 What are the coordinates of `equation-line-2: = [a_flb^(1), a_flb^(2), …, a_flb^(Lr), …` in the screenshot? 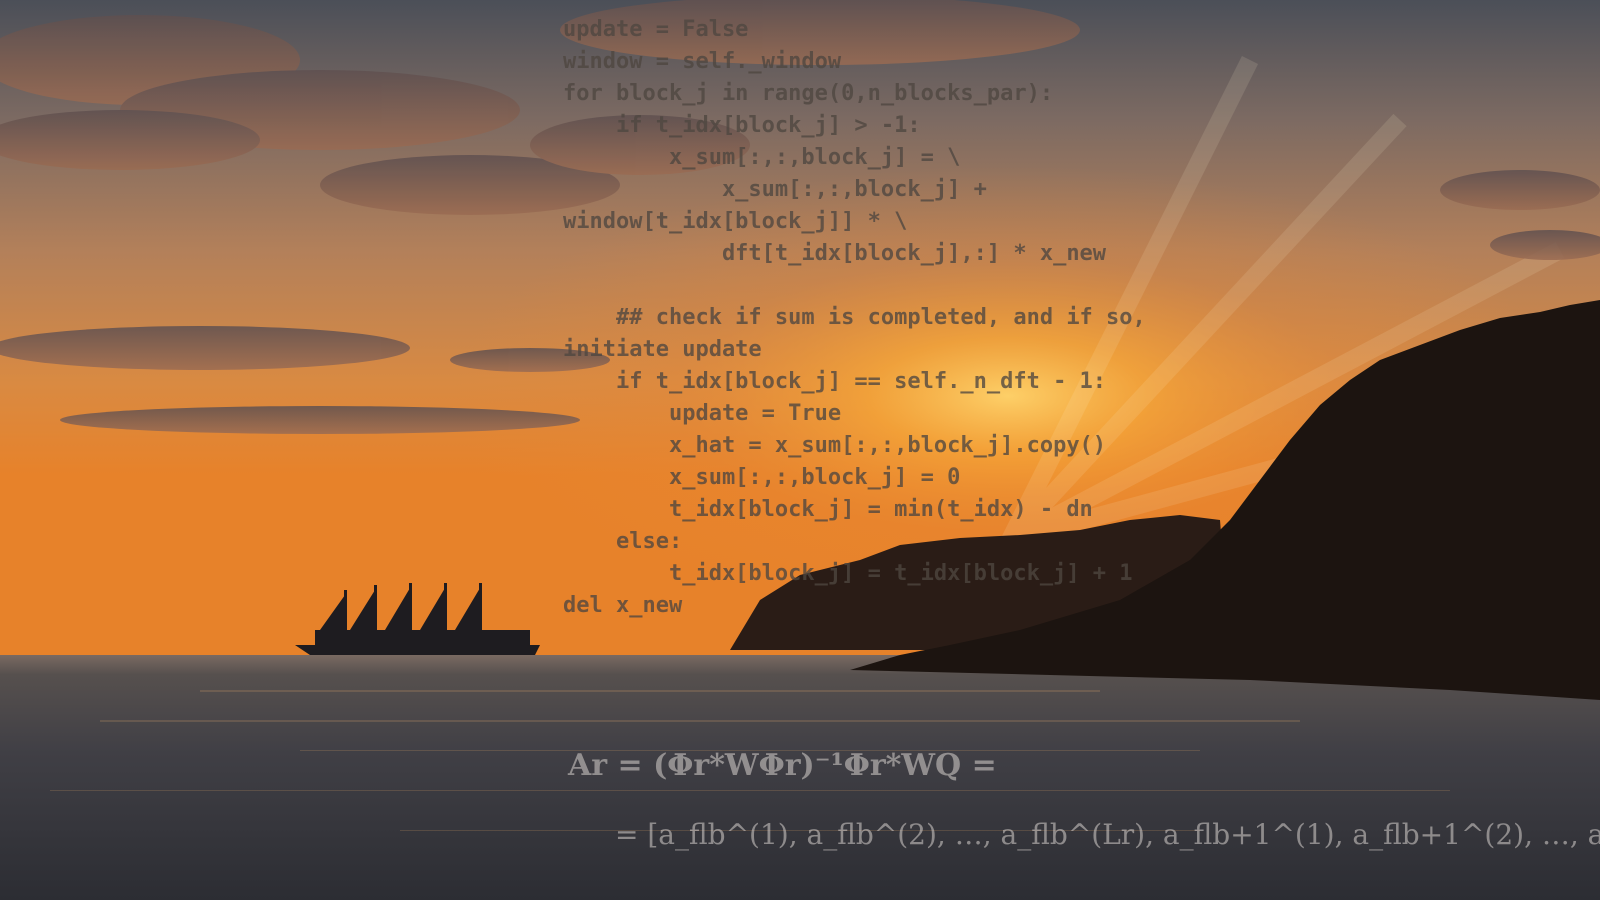 It's located at (1107, 834).